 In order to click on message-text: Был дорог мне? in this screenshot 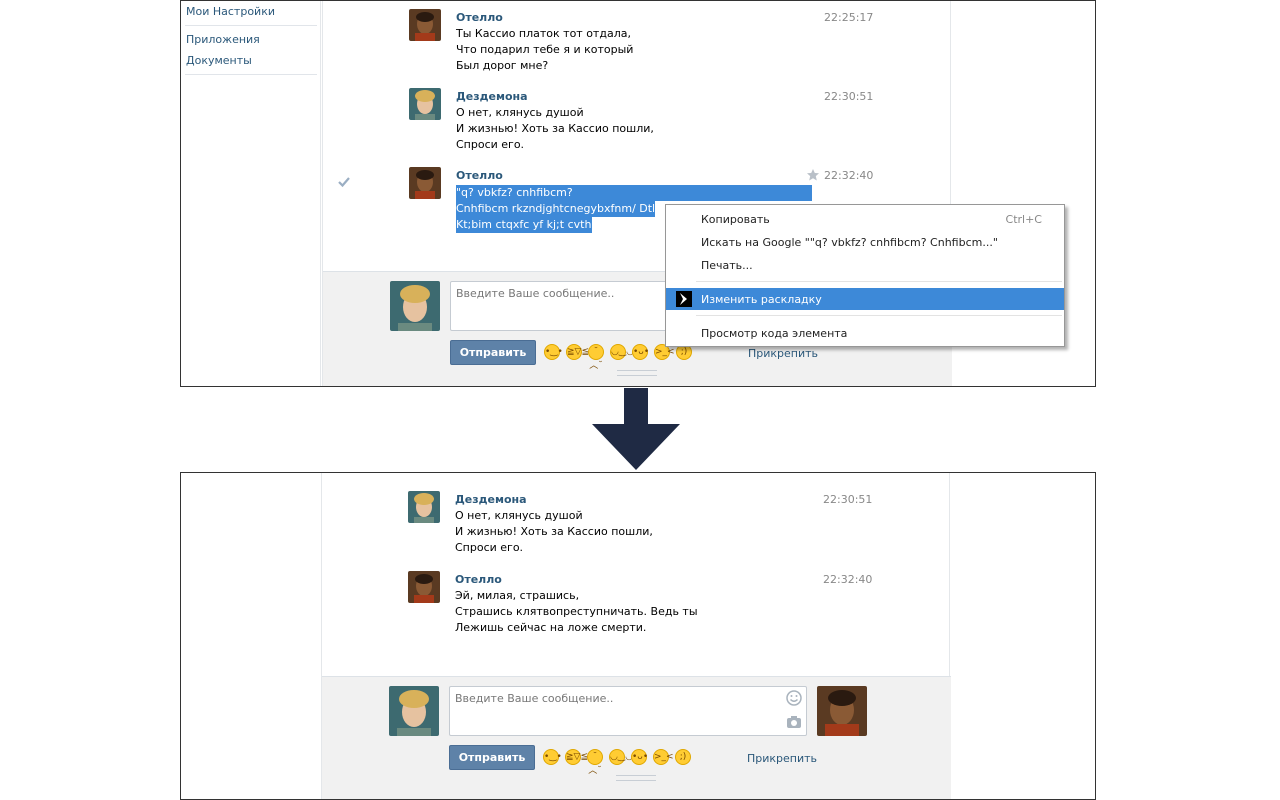, I will do `click(502, 65)`.